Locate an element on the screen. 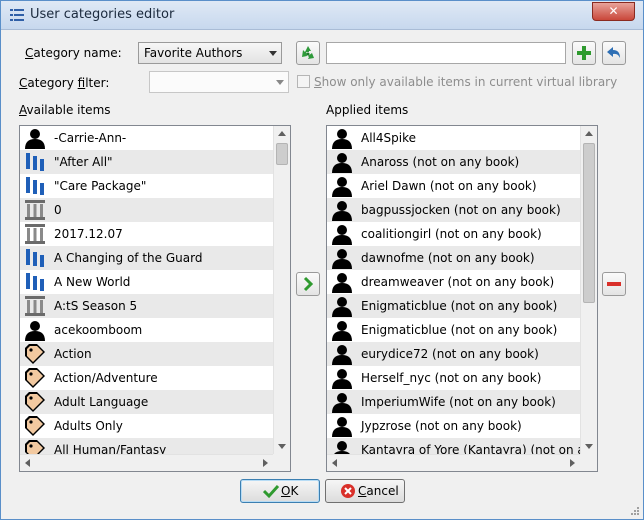 The image size is (644, 520). list-item-label: All4Spike is located at coordinates (388, 138).